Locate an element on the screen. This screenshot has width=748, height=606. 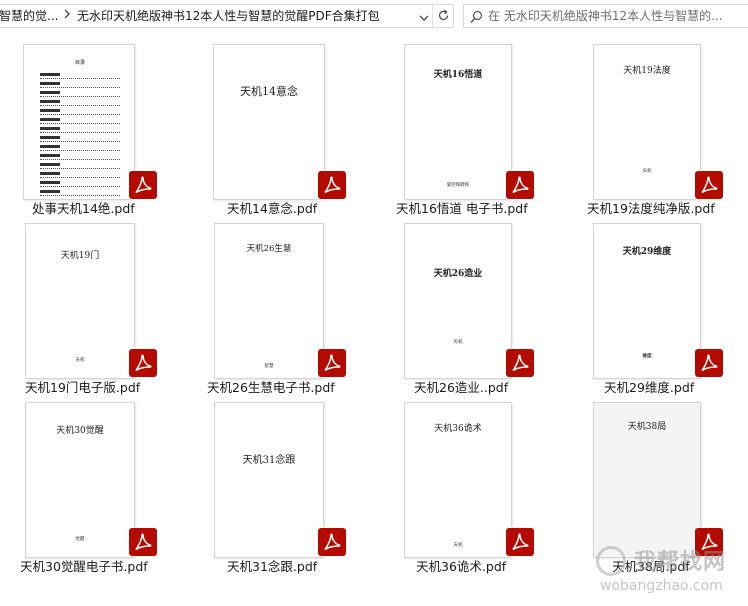
chevron-right-icon is located at coordinates (67, 15).